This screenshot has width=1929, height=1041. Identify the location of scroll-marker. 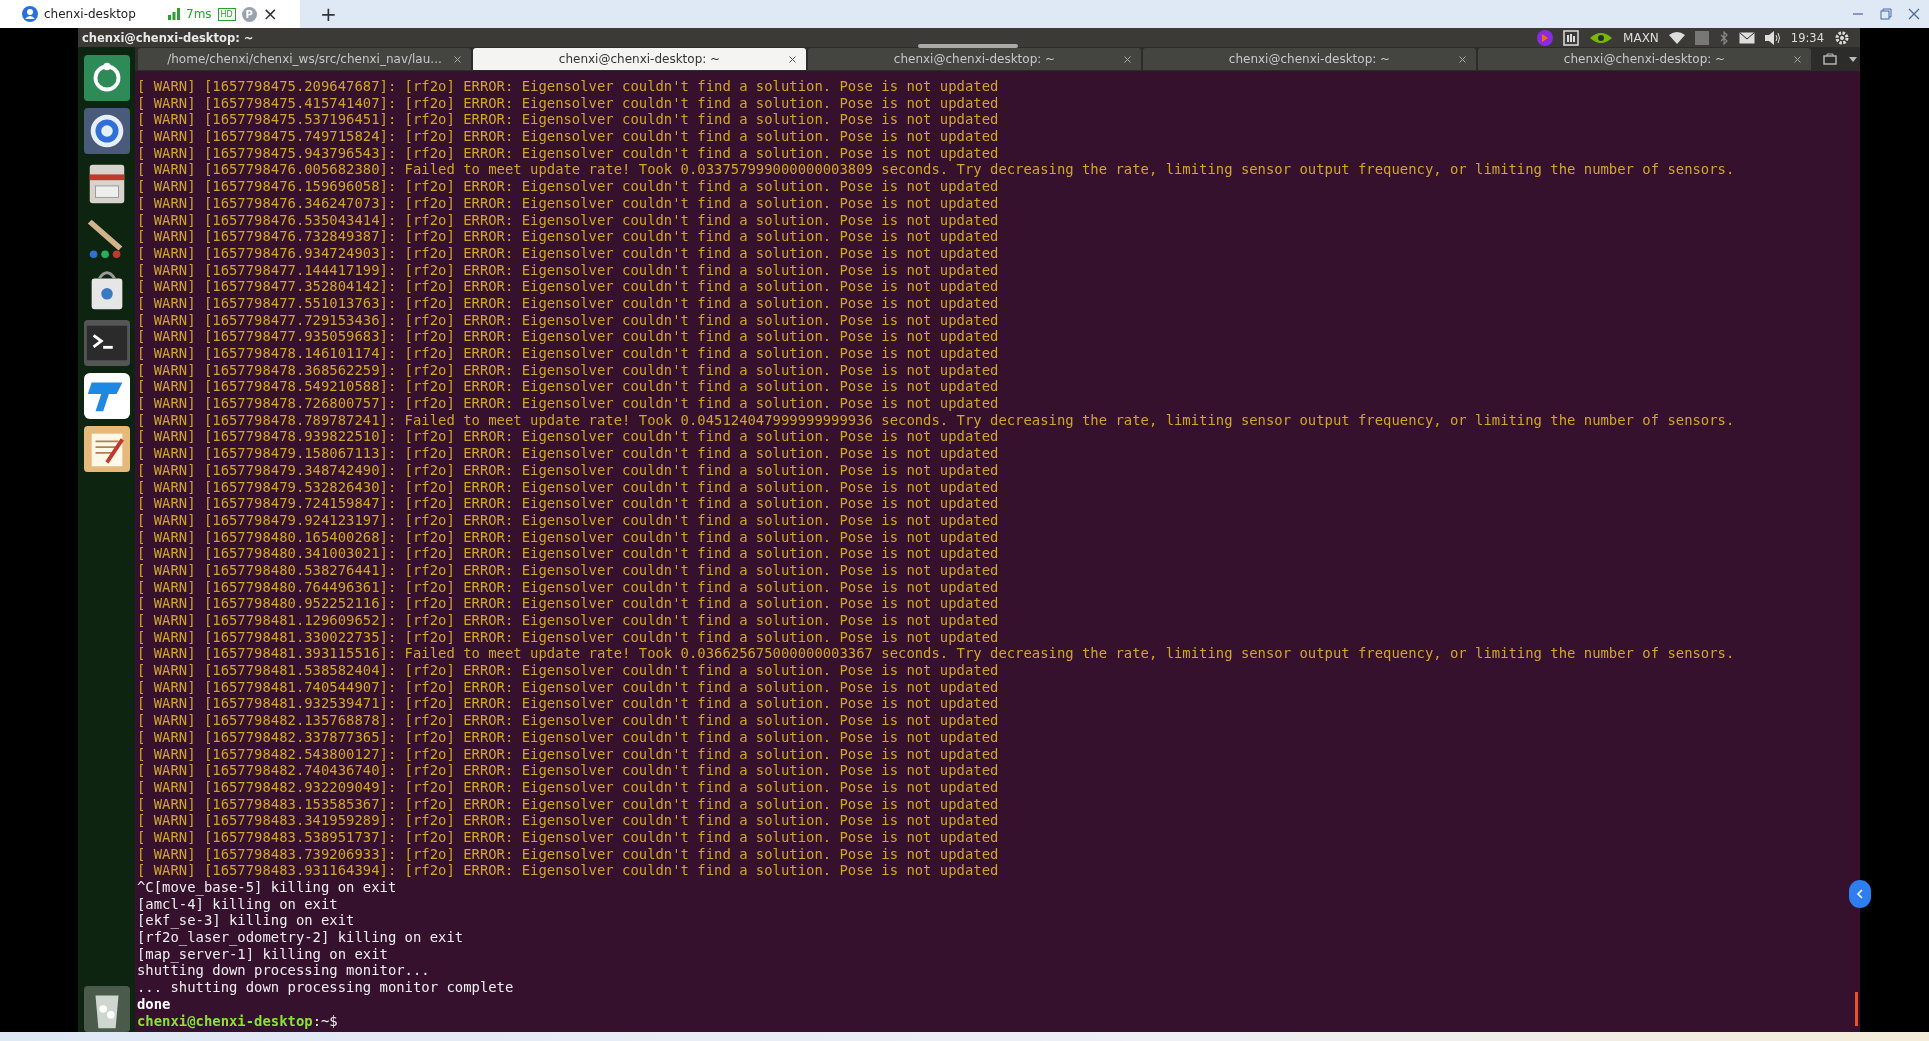
(1856, 1009).